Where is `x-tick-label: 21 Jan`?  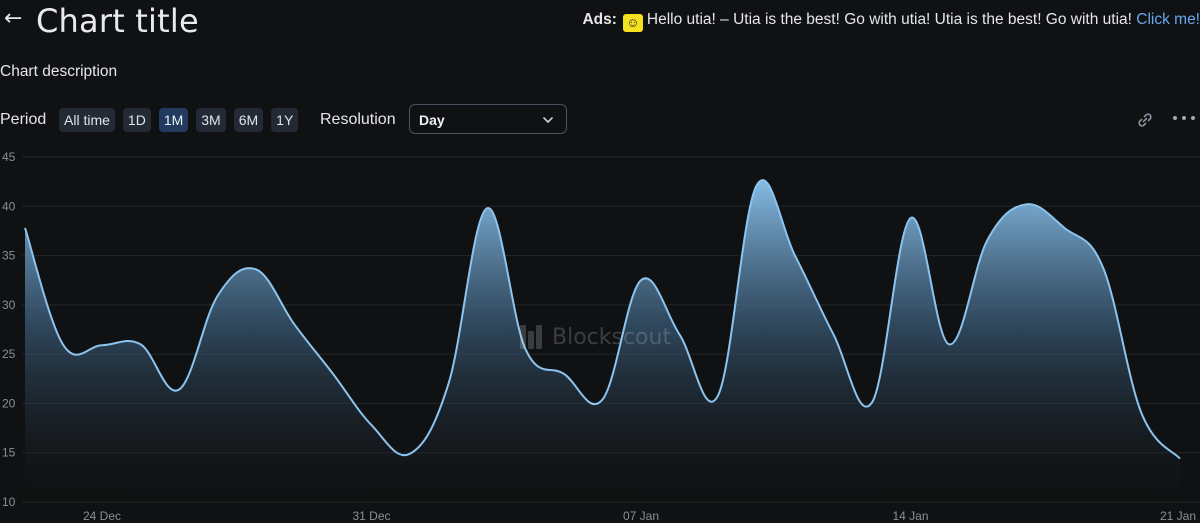 x-tick-label: 21 Jan is located at coordinates (1178, 516).